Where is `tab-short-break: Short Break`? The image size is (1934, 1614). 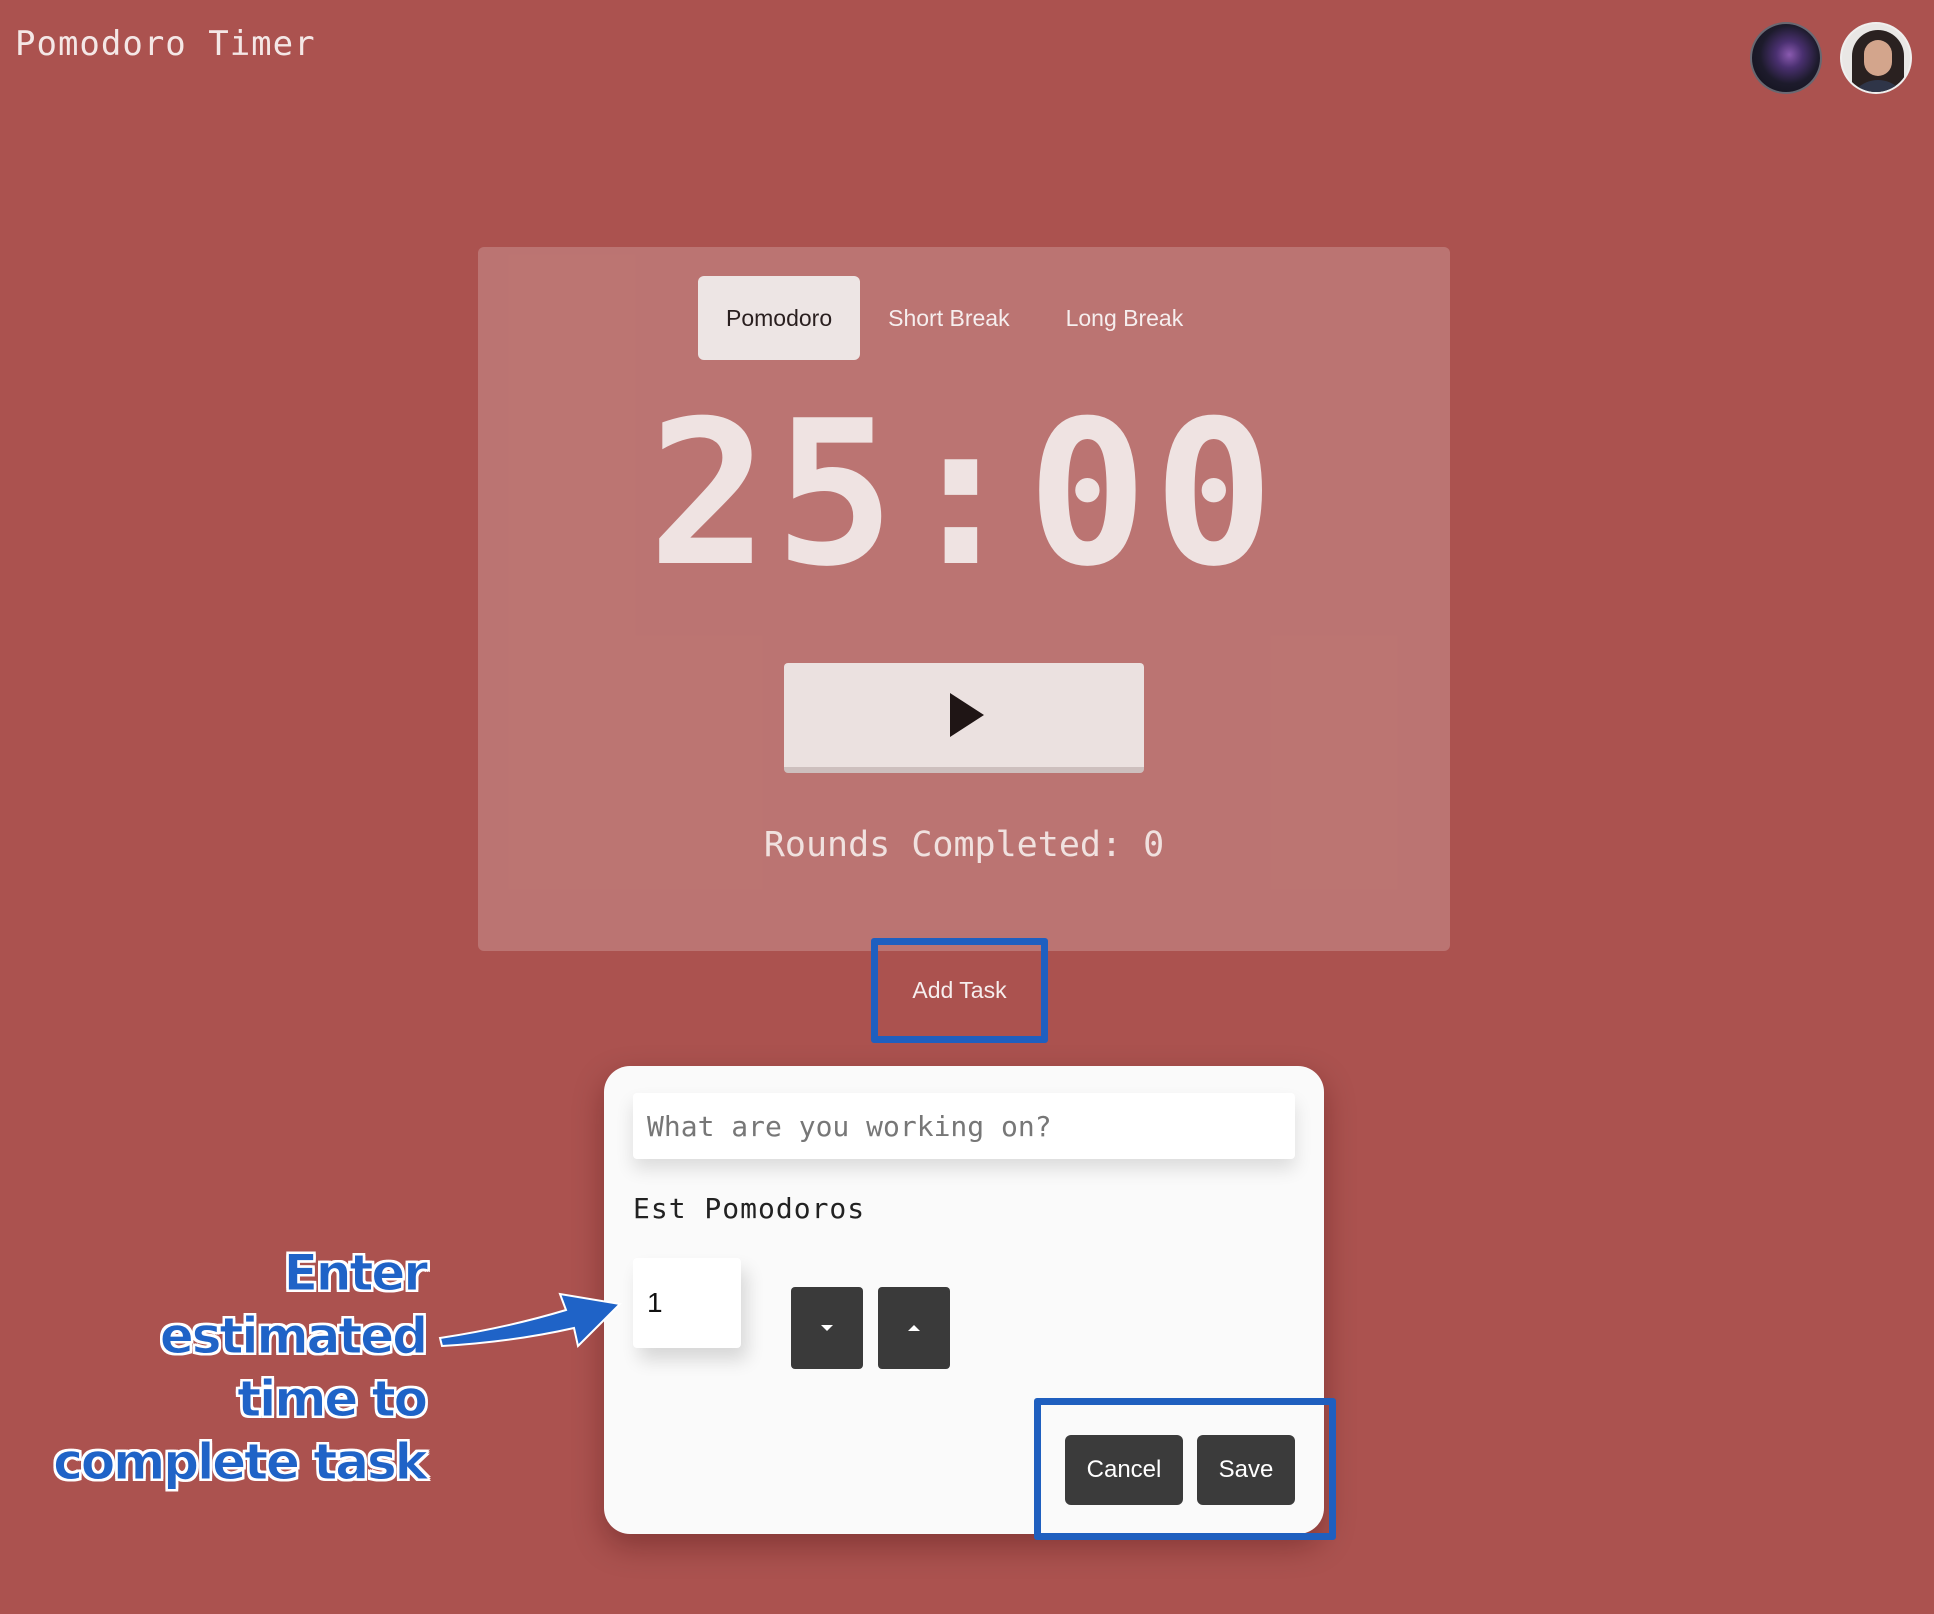 tab-short-break: Short Break is located at coordinates (948, 318).